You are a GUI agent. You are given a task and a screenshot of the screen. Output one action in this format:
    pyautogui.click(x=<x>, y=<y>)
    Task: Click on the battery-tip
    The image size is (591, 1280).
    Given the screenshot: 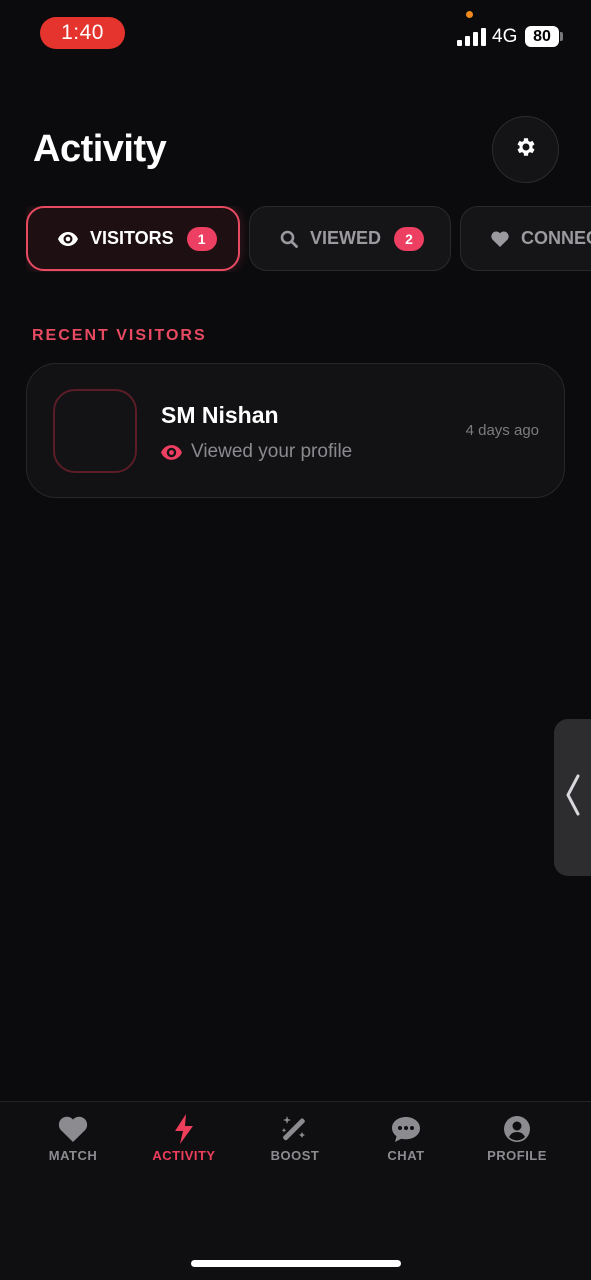 What is the action you would take?
    pyautogui.click(x=561, y=36)
    